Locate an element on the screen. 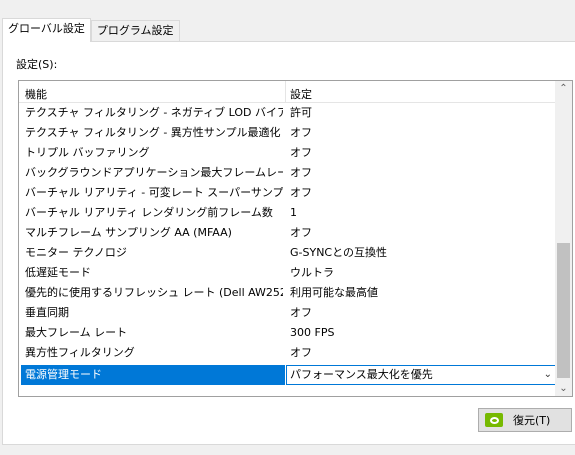  power-mode-dropdown: パフォーマンス最大化を優先 ⌄ is located at coordinates (421, 375).